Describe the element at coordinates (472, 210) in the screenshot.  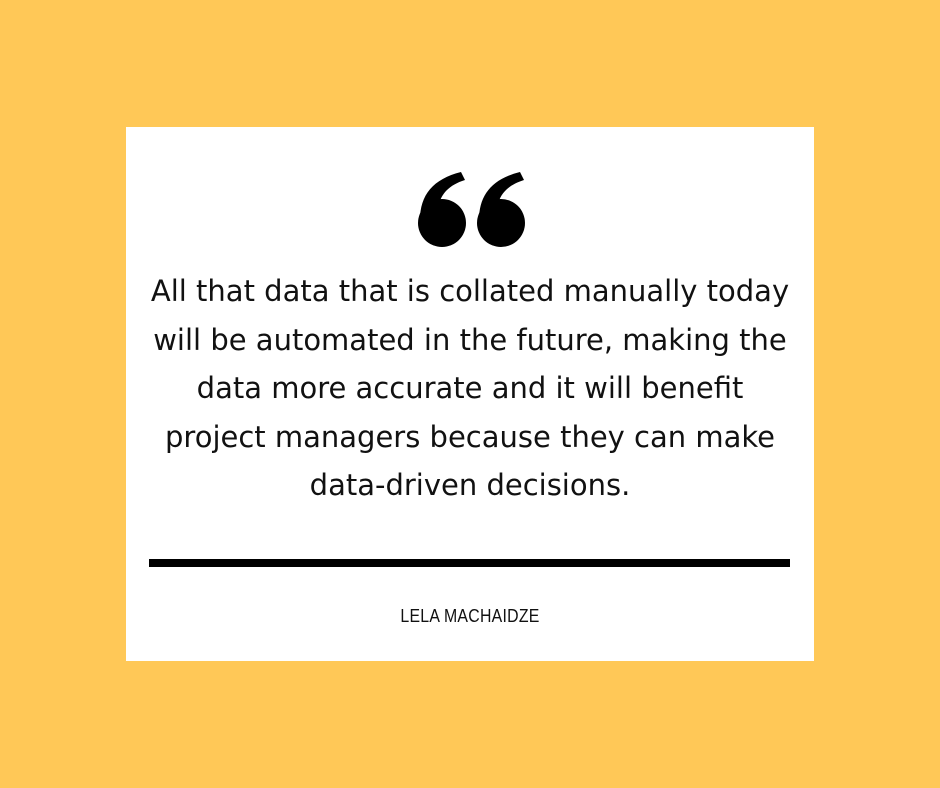
I see `open-double-quote-icon` at that location.